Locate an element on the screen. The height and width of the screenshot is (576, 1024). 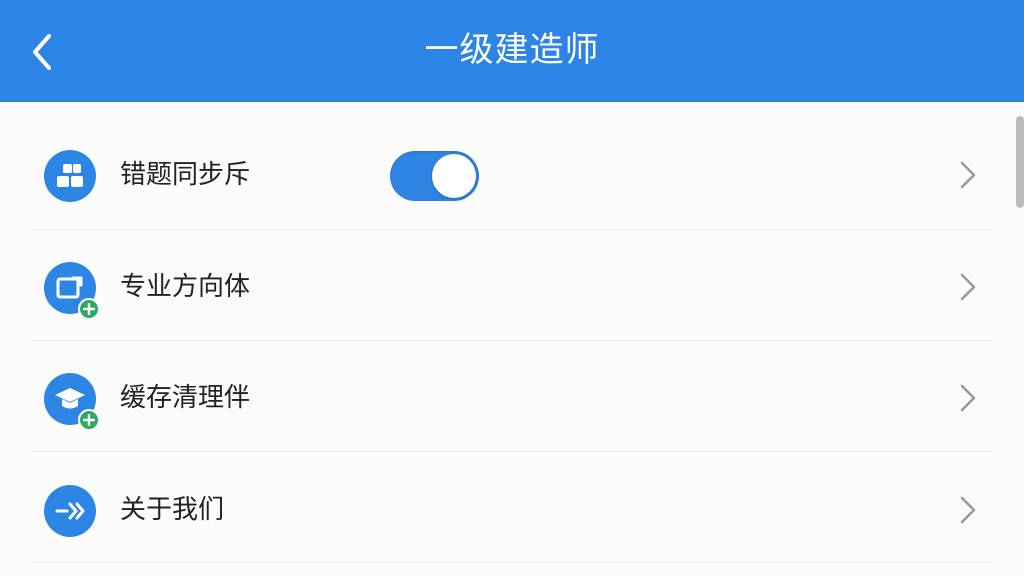
setting-label-error-sync: 错题同步斥 is located at coordinates (185, 175).